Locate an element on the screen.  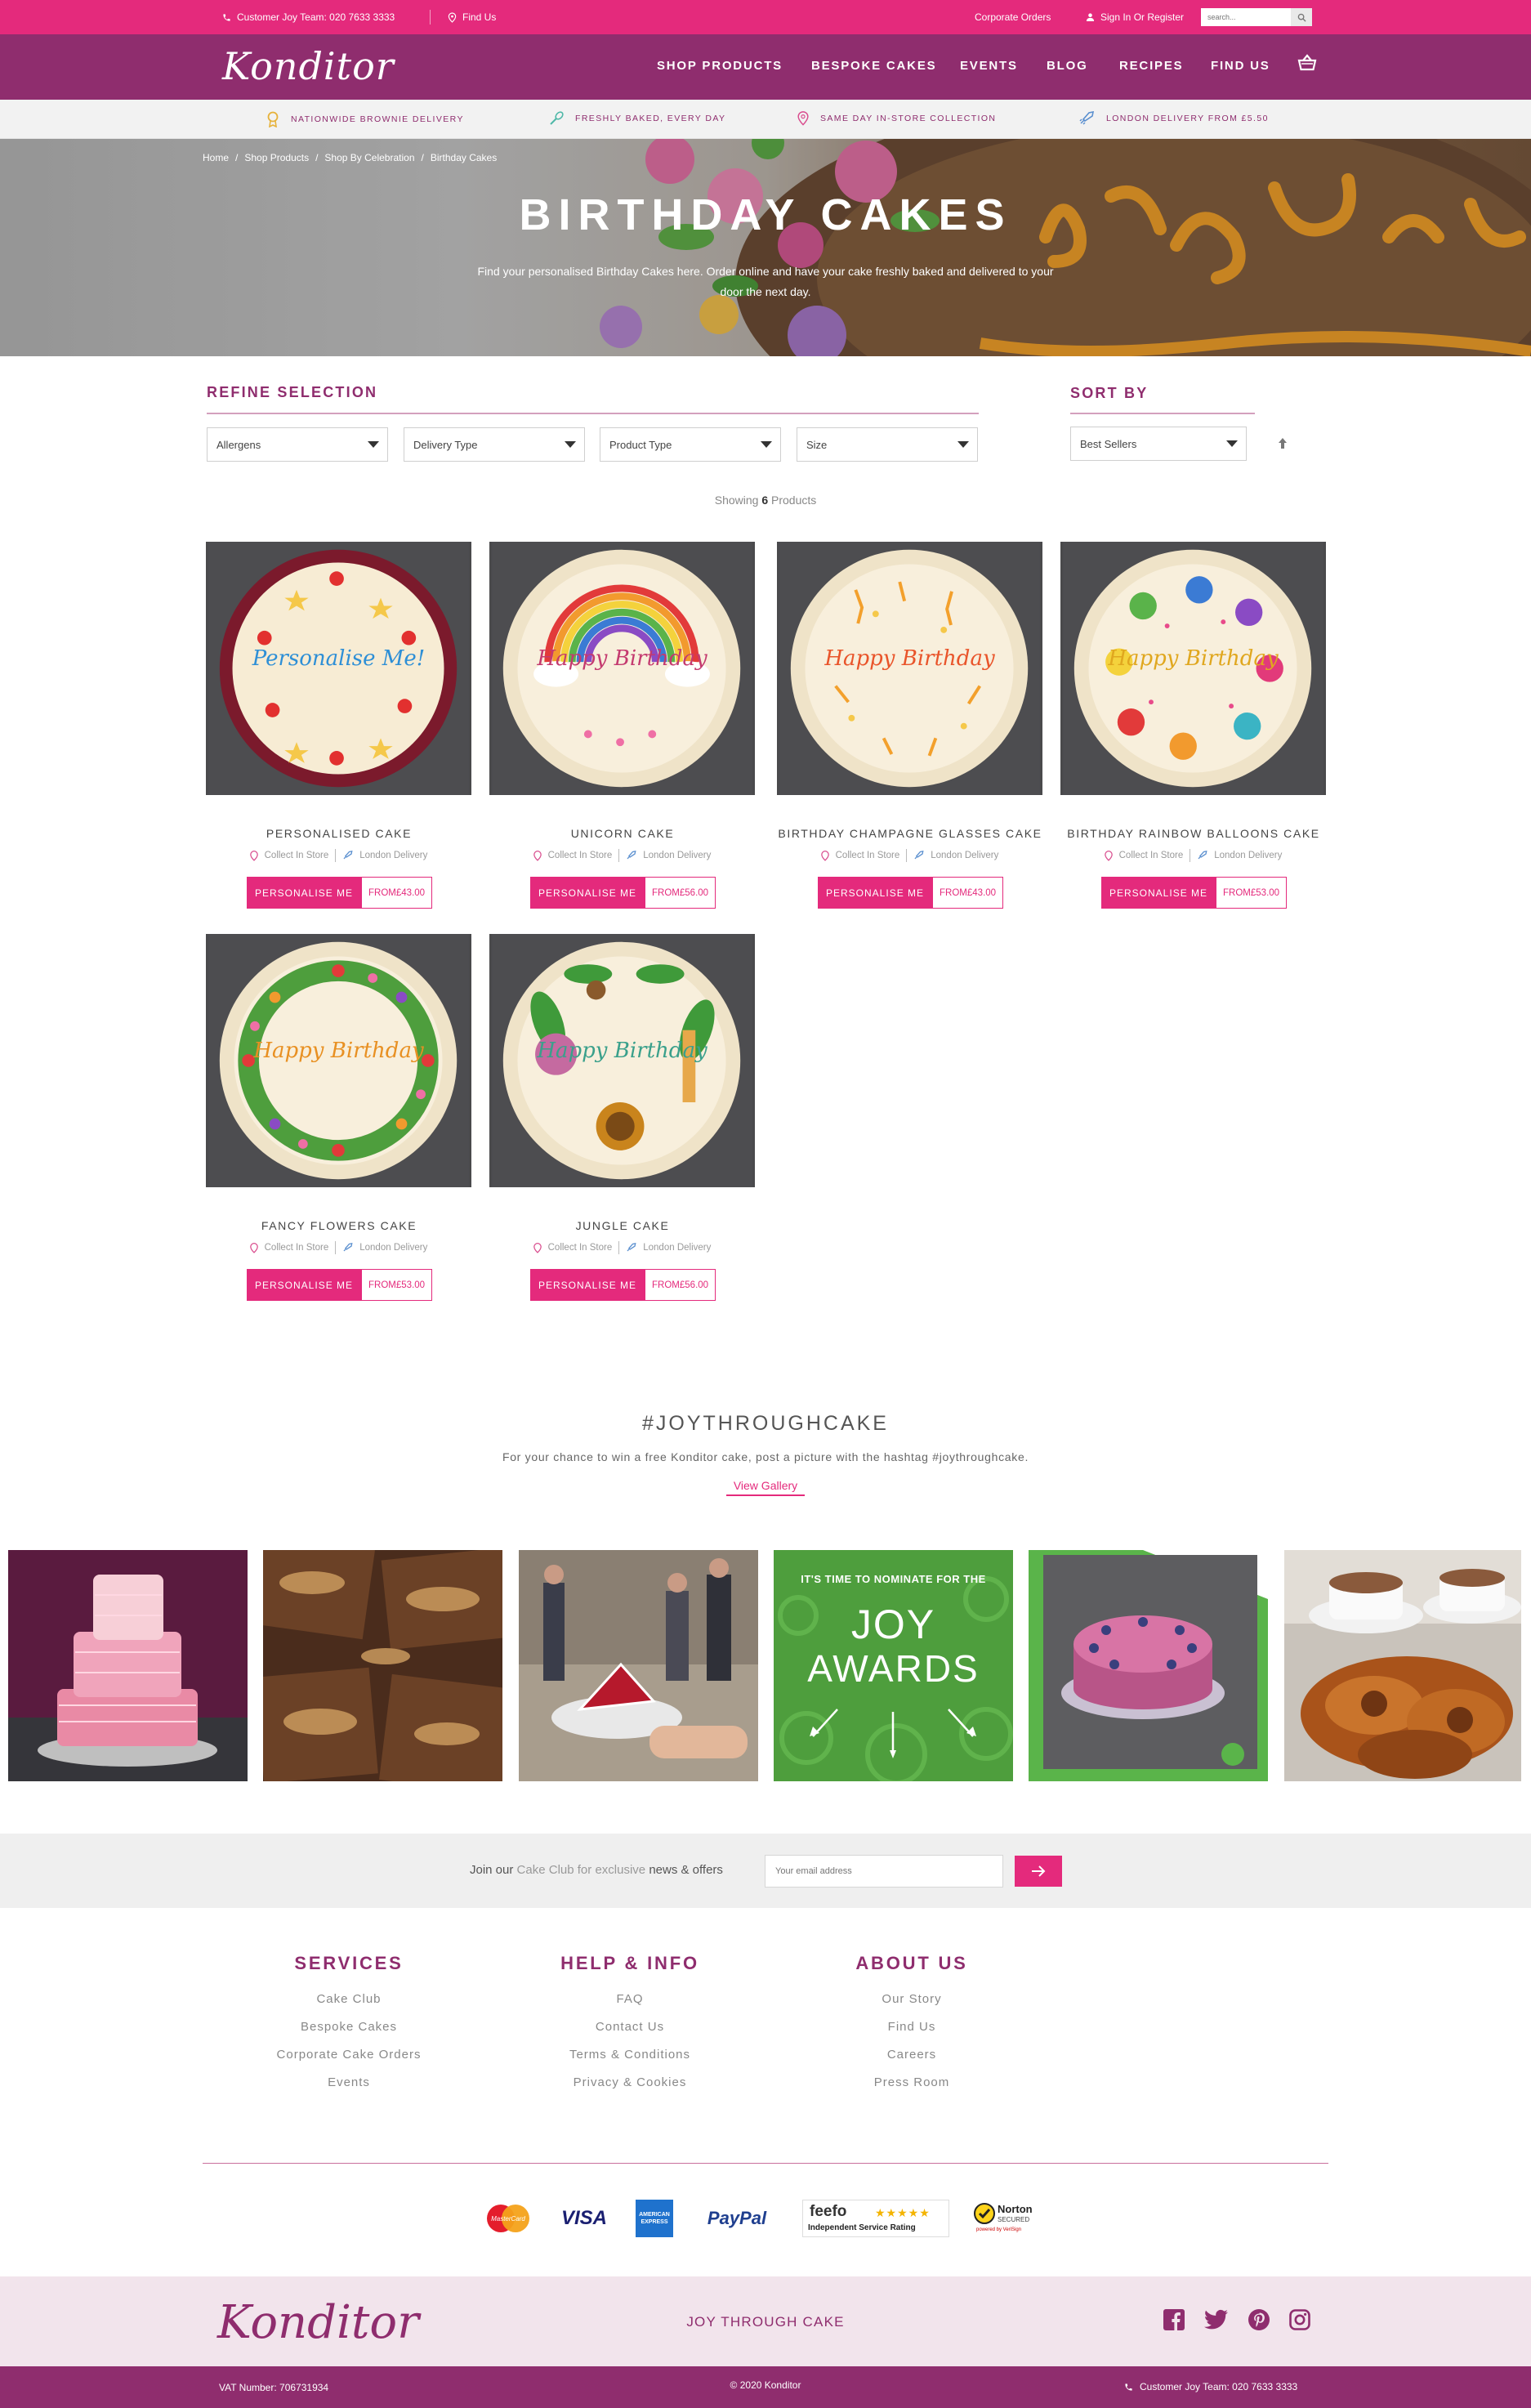
feefo-badge: feefo ★★★★★ Independent Service Rating is located at coordinates (876, 2218).